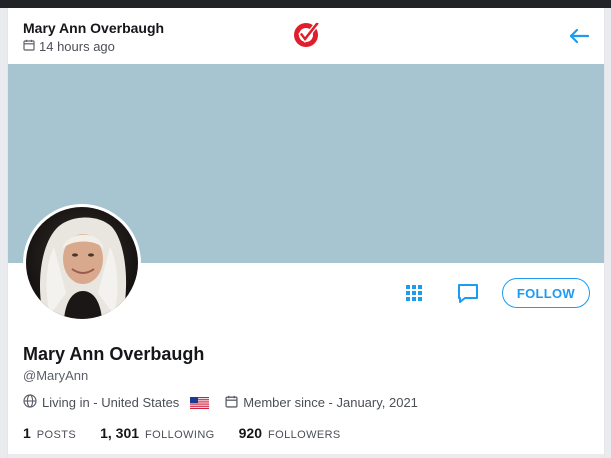 This screenshot has width=611, height=458. Describe the element at coordinates (496, 293) in the screenshot. I see `profile-actions: FOLLOW` at that location.